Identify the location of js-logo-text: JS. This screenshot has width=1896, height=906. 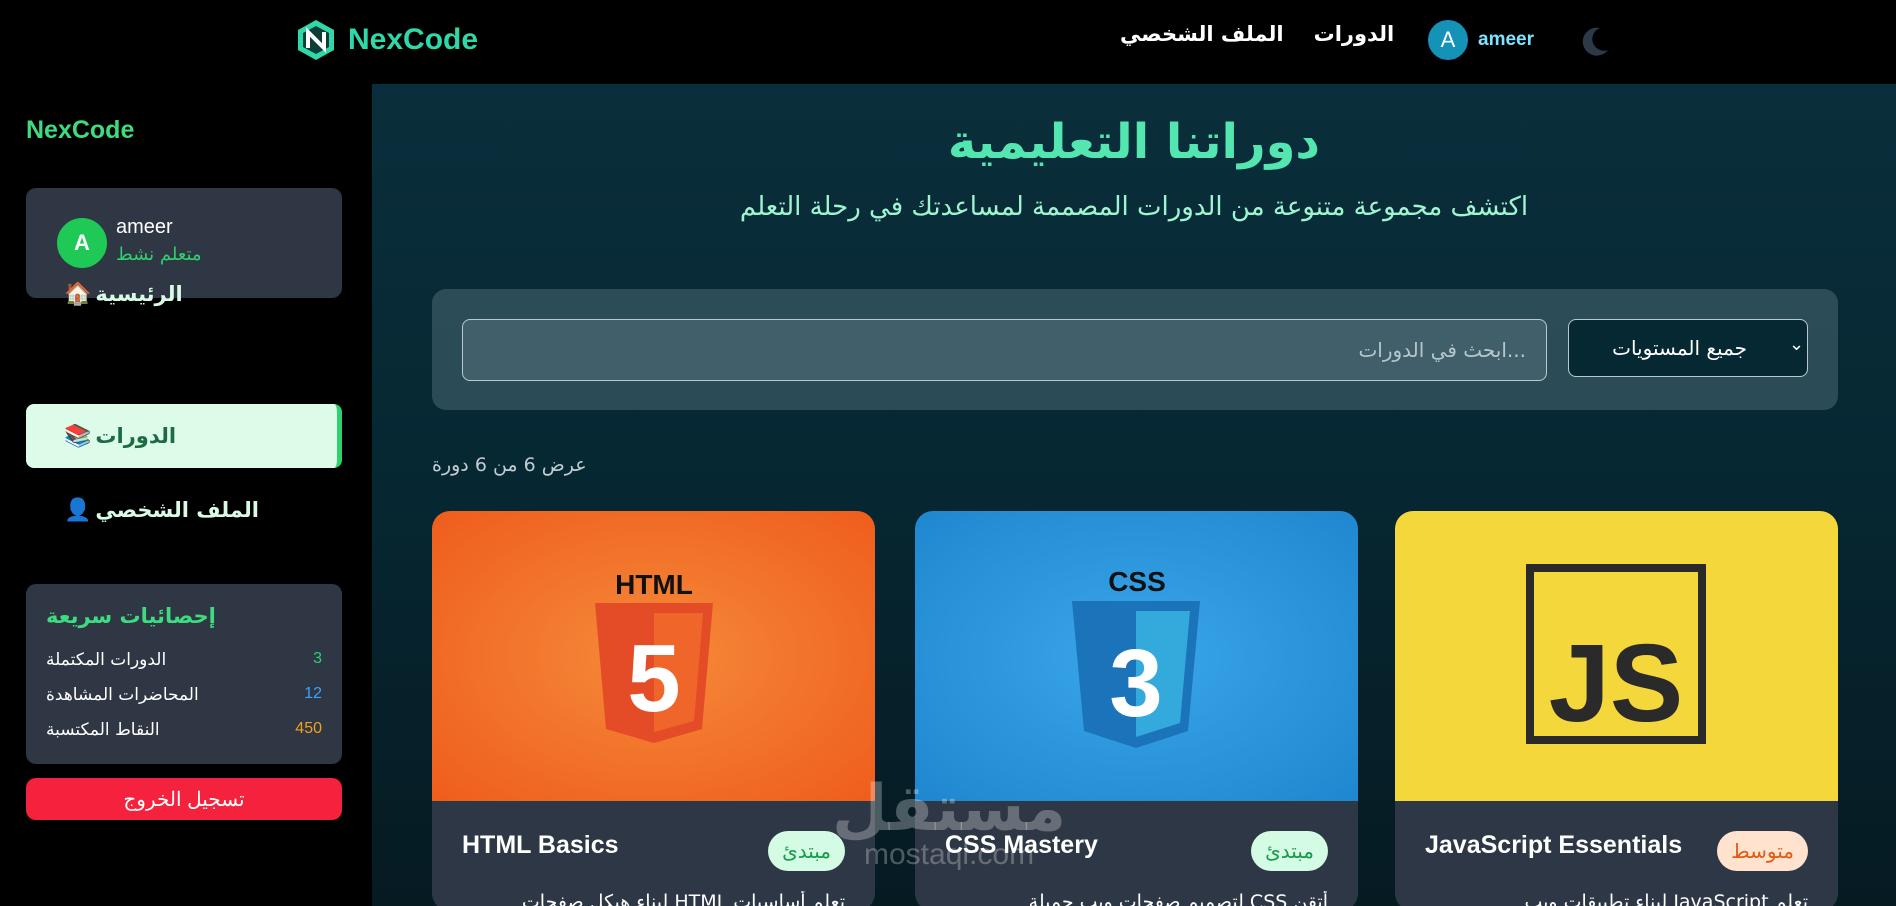
(1616, 683).